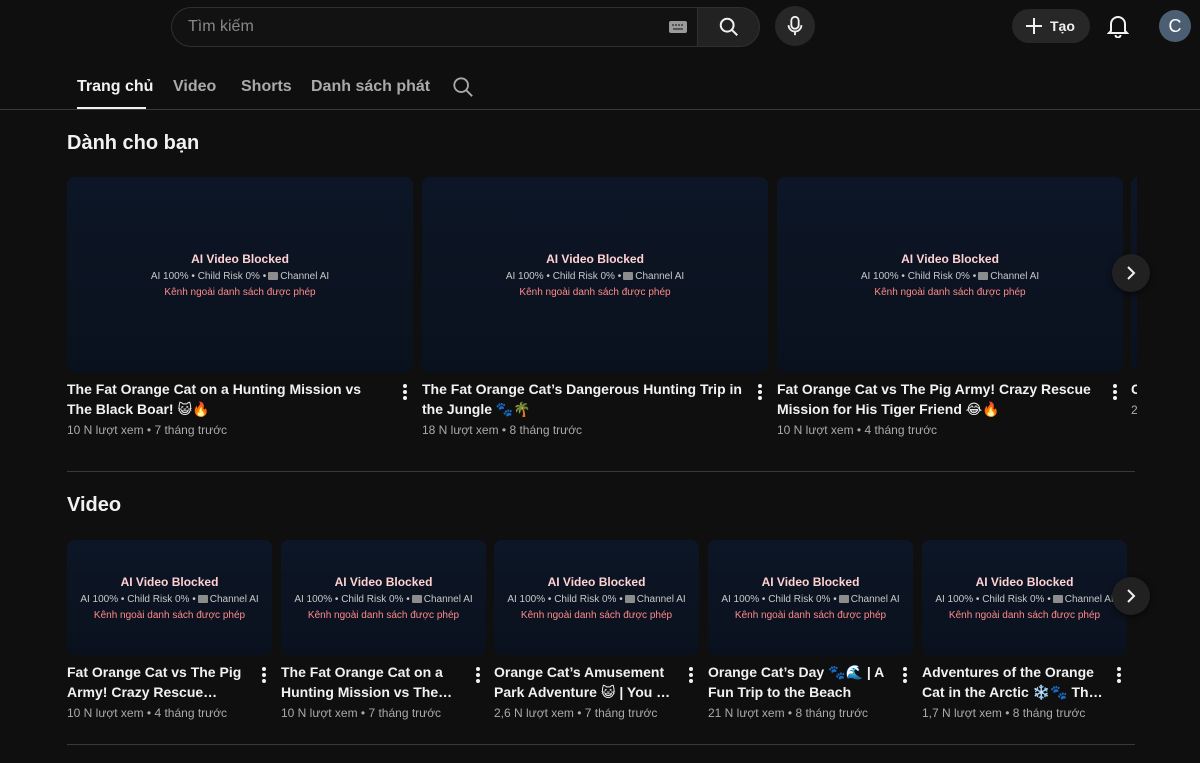  I want to click on tab-videos: Video, so click(194, 87).